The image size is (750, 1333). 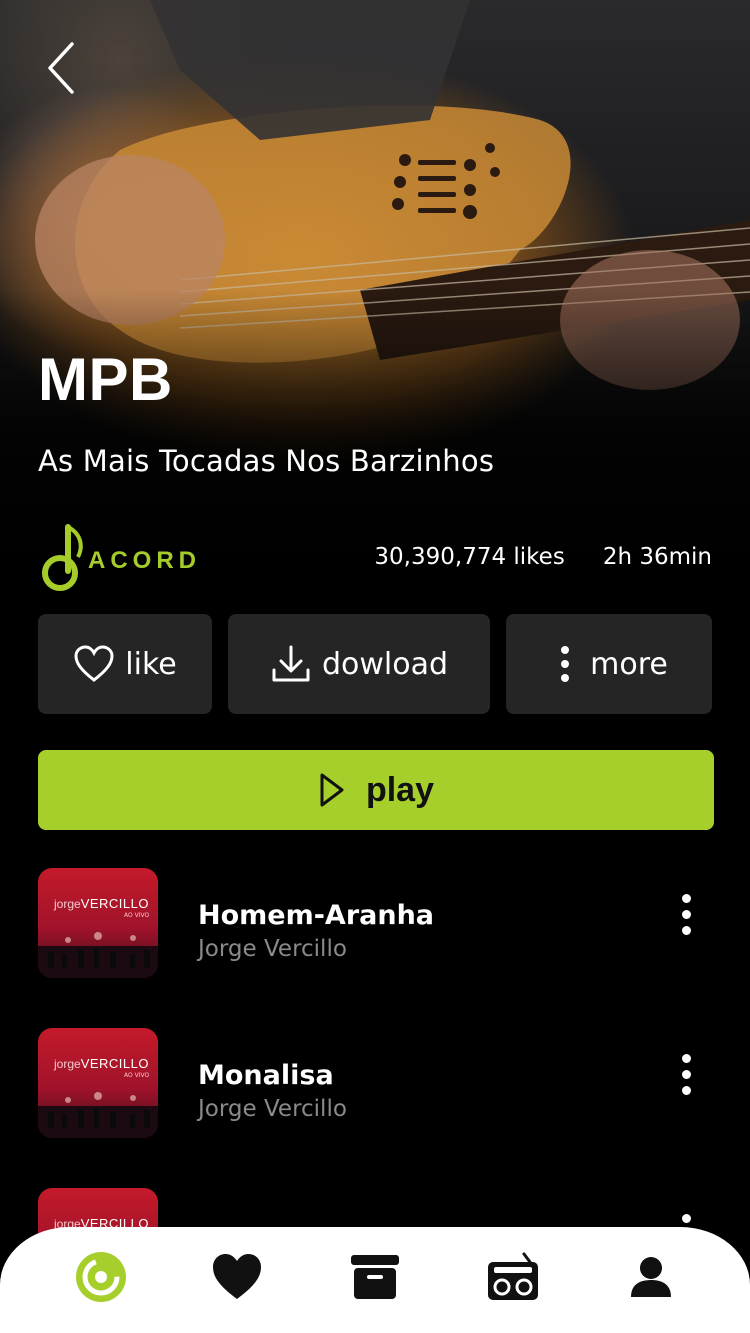 What do you see at coordinates (332, 790) in the screenshot?
I see `play-icon` at bounding box center [332, 790].